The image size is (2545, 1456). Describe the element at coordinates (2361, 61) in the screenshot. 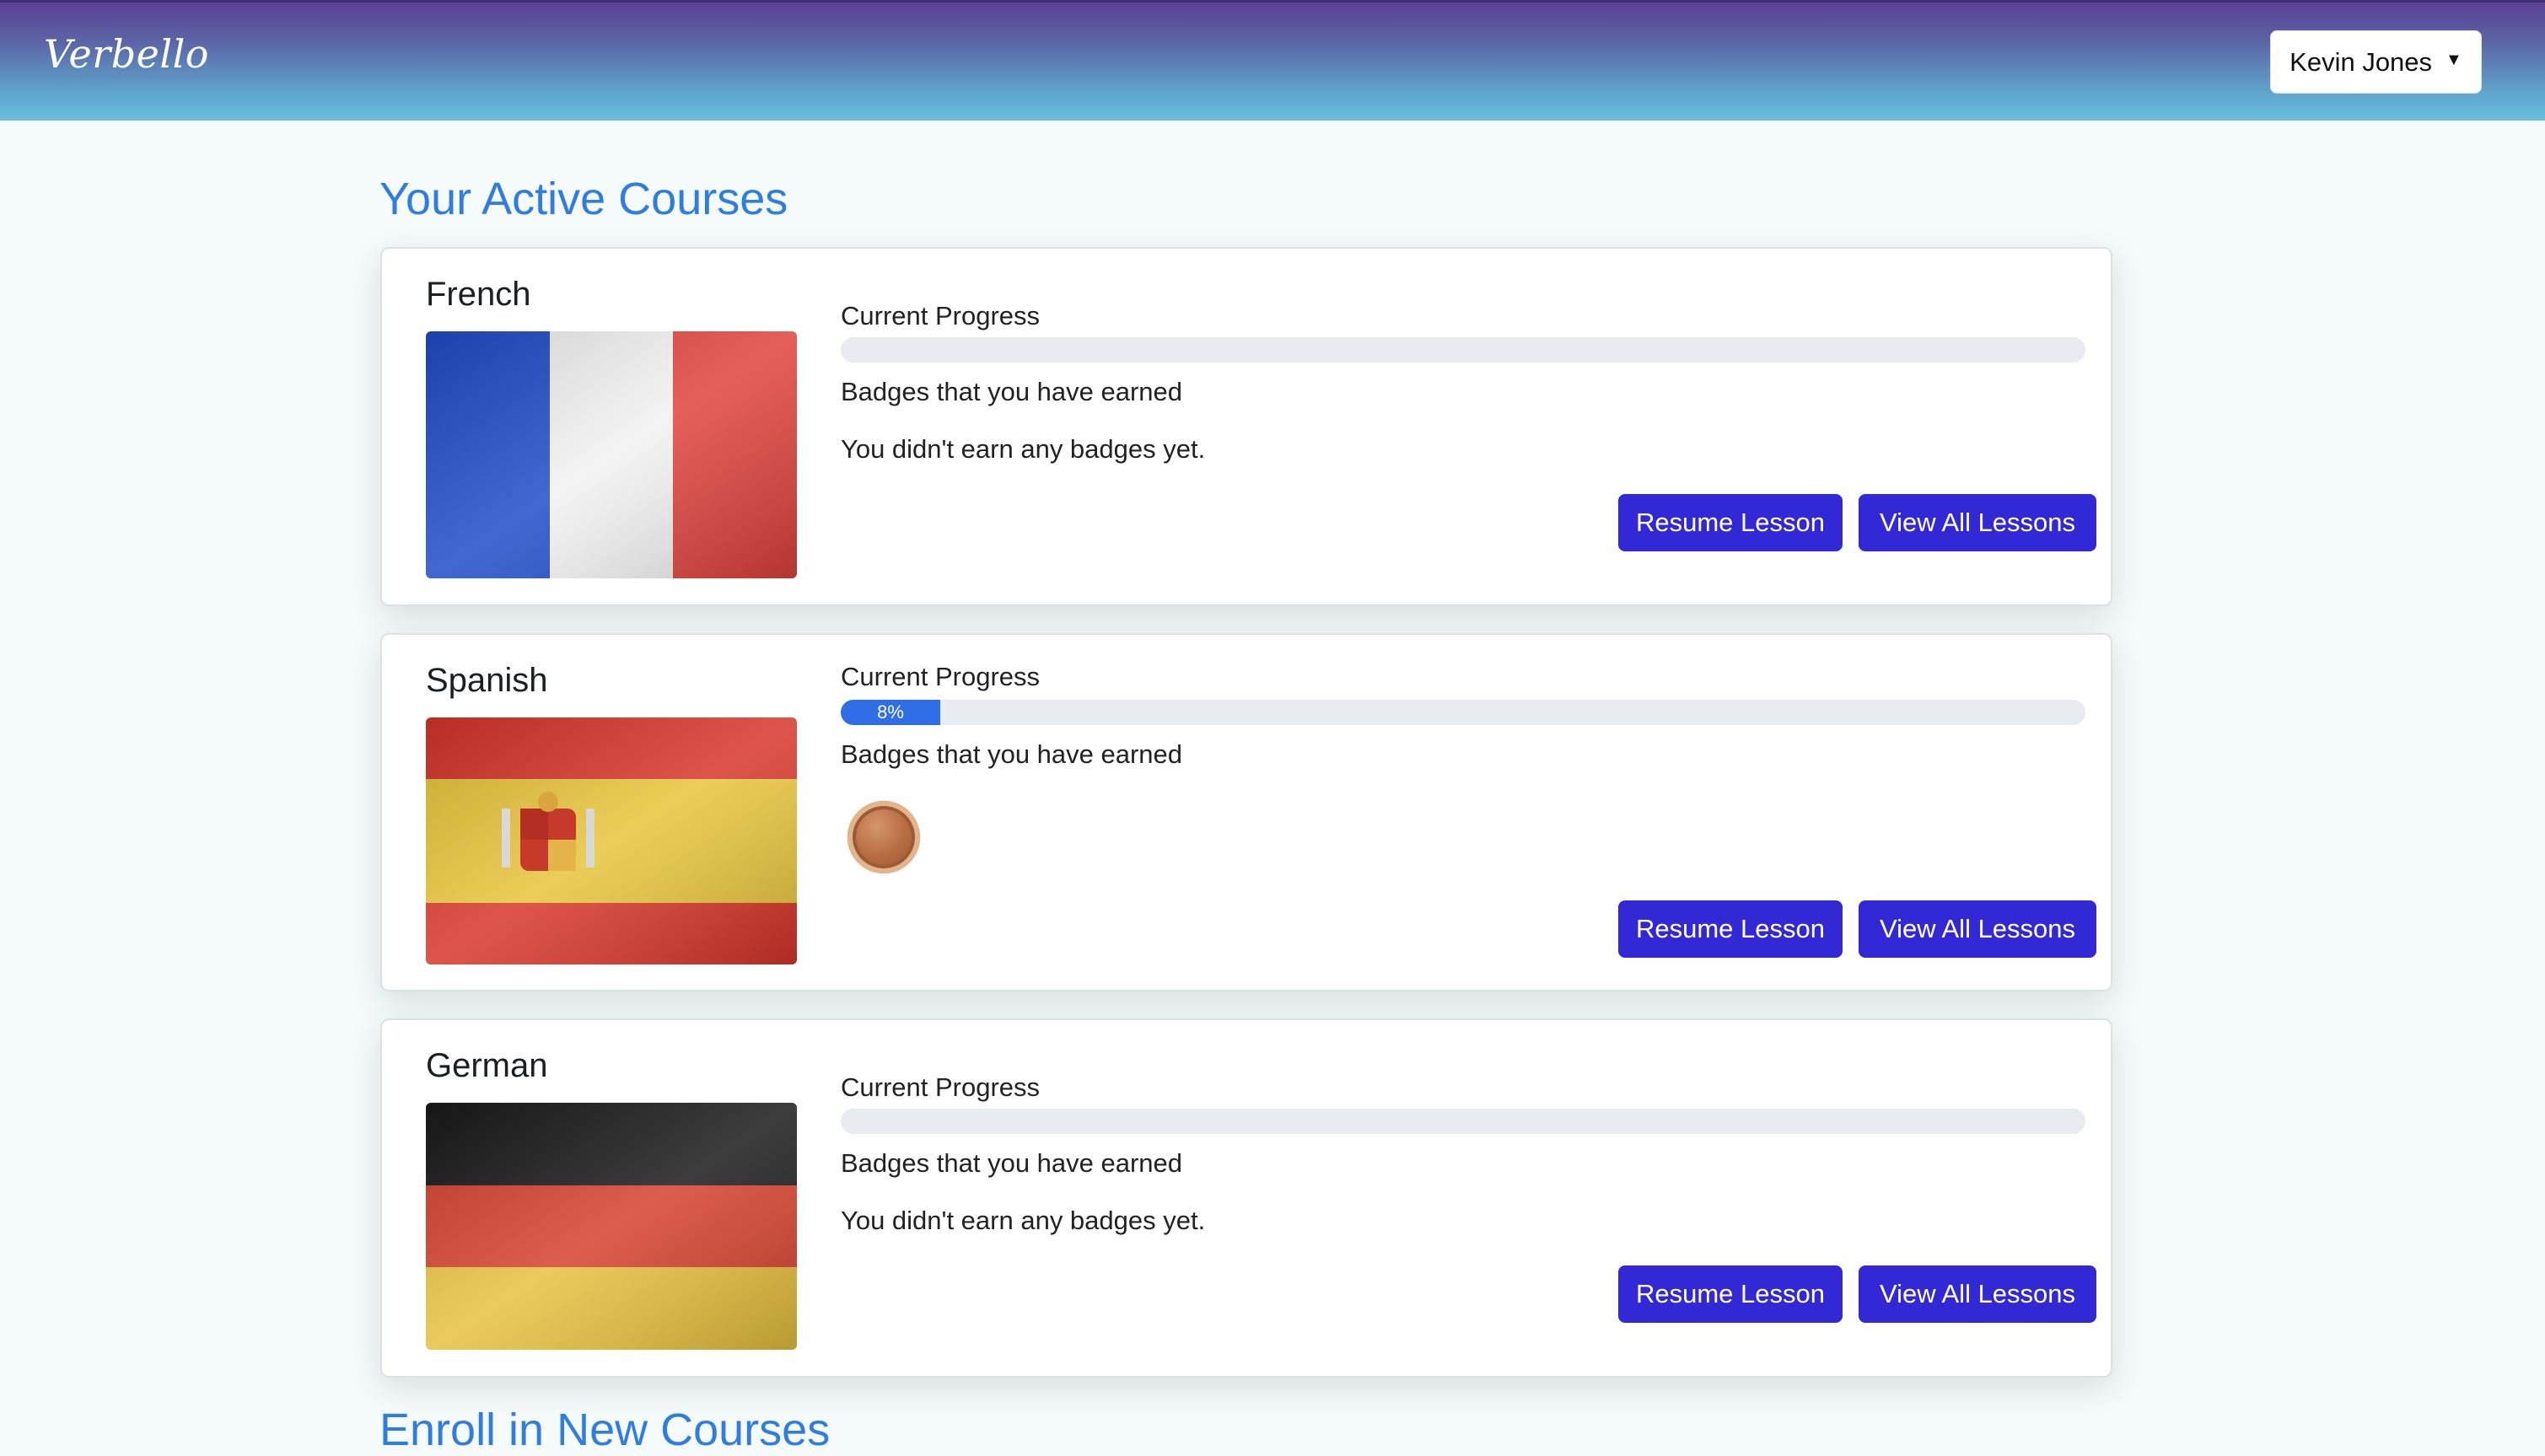

I see `user-name: Kevin Jones` at that location.